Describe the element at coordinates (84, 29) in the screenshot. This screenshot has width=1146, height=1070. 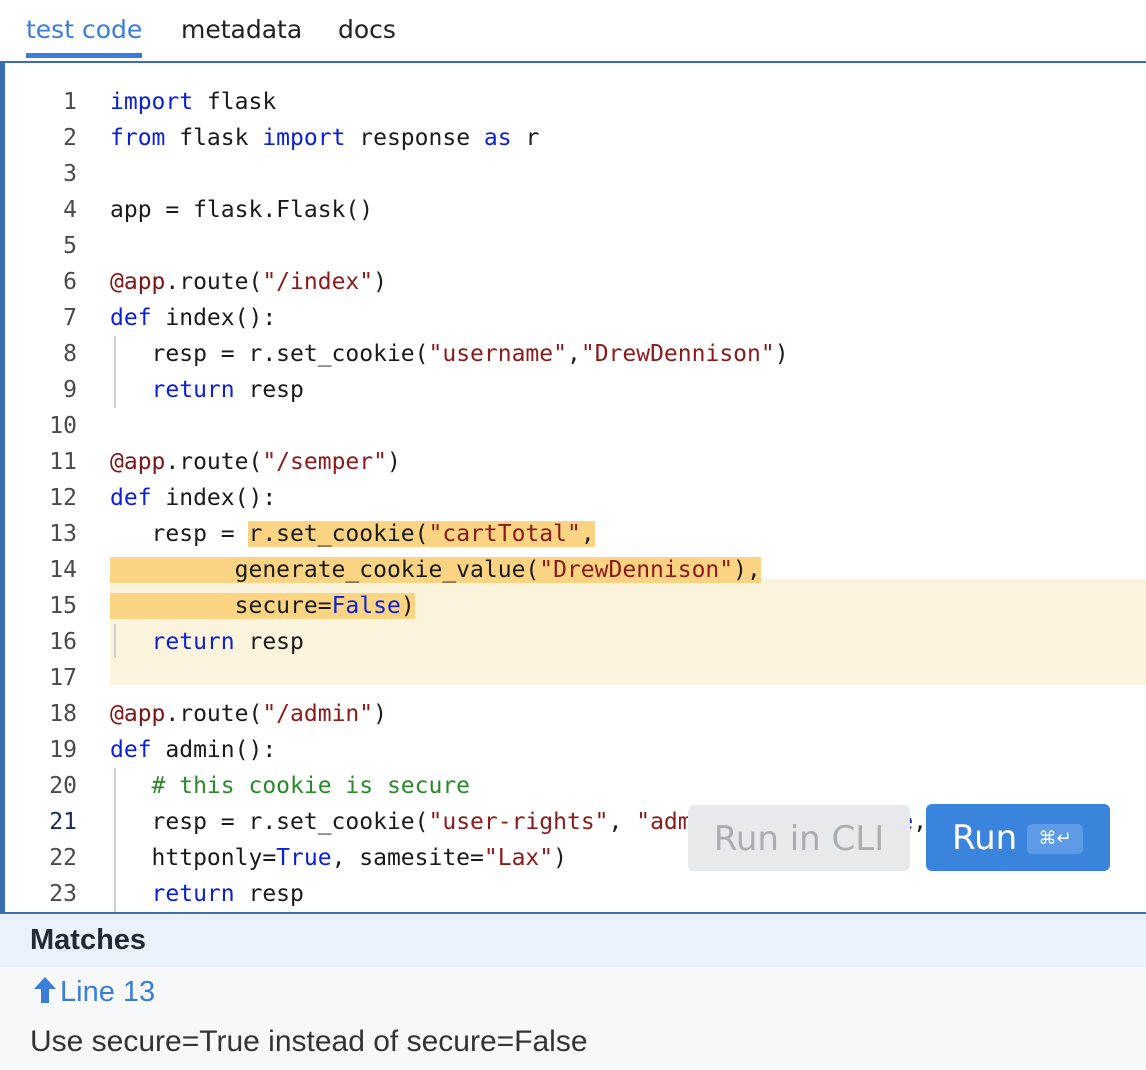
I see `tab-test-code: test code` at that location.